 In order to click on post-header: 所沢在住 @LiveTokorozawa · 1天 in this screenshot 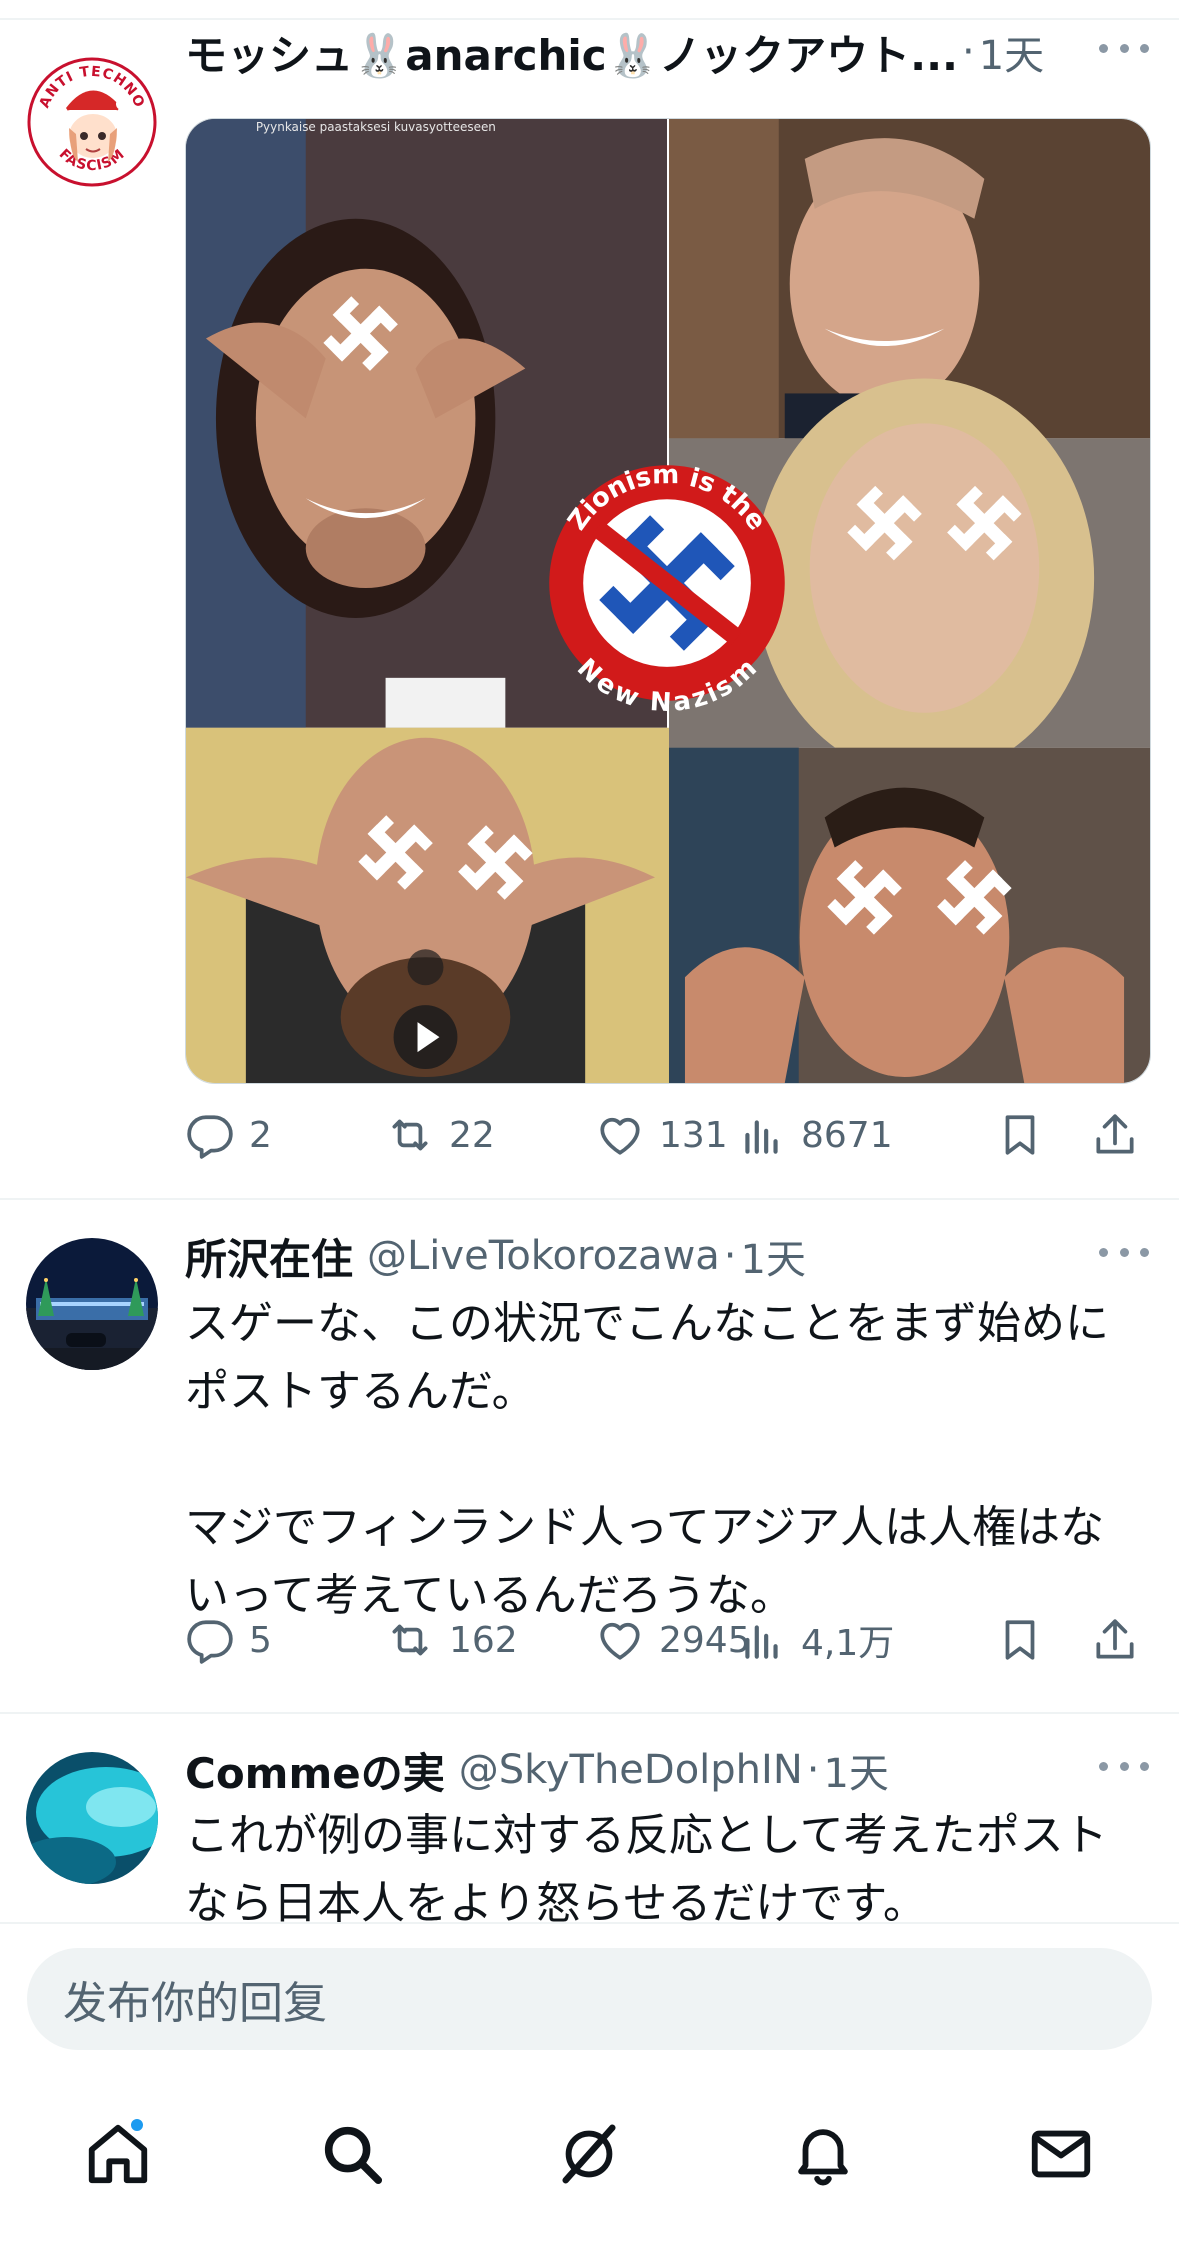, I will do `click(667, 1256)`.